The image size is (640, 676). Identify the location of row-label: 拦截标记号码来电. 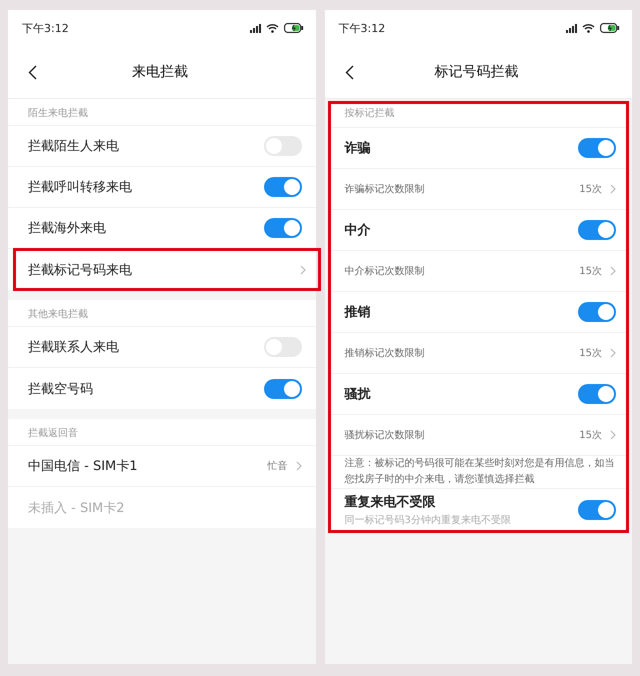
(80, 270).